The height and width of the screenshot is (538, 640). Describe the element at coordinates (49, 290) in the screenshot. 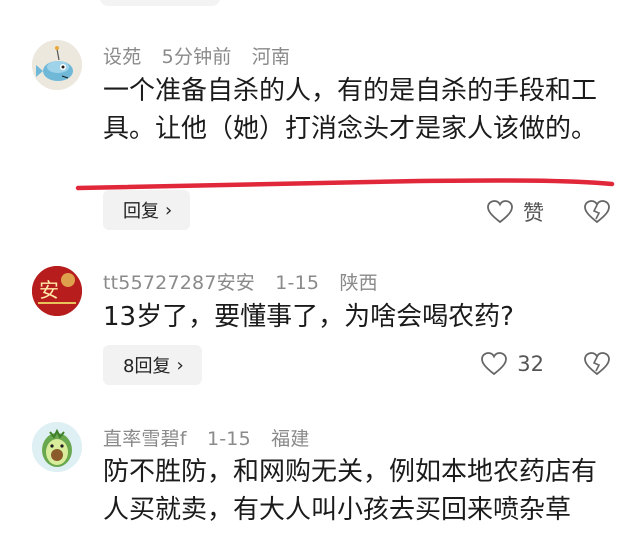

I see `avatar-badge-text: 安` at that location.